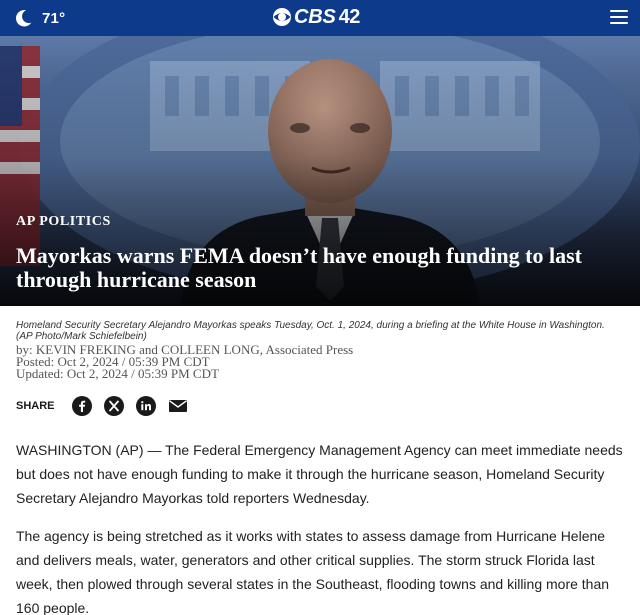 The height and width of the screenshot is (615, 640). I want to click on facebook-icon, so click(82, 406).